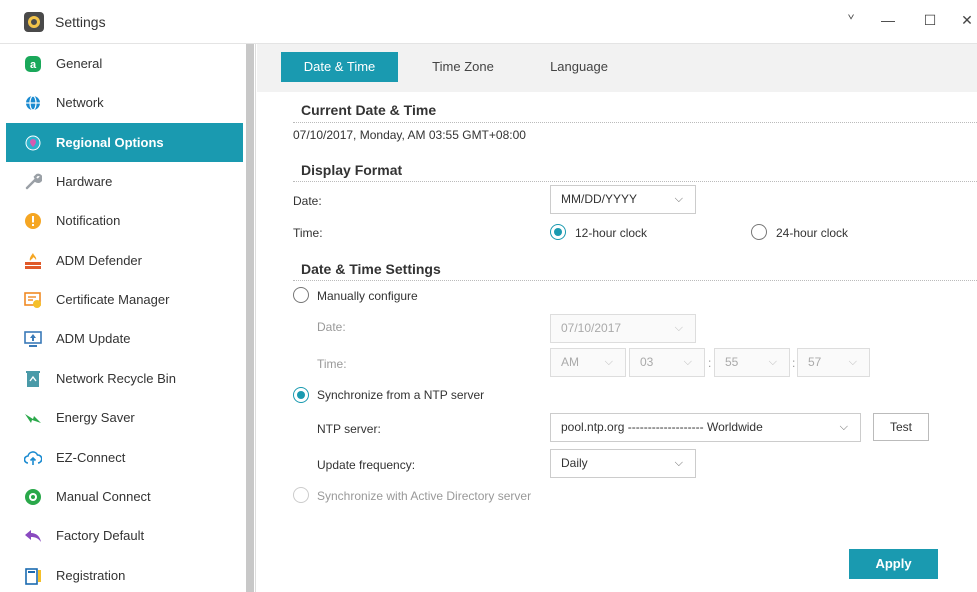 The width and height of the screenshot is (977, 592). What do you see at coordinates (33, 379) in the screenshot?
I see `recycle-bin-icon` at bounding box center [33, 379].